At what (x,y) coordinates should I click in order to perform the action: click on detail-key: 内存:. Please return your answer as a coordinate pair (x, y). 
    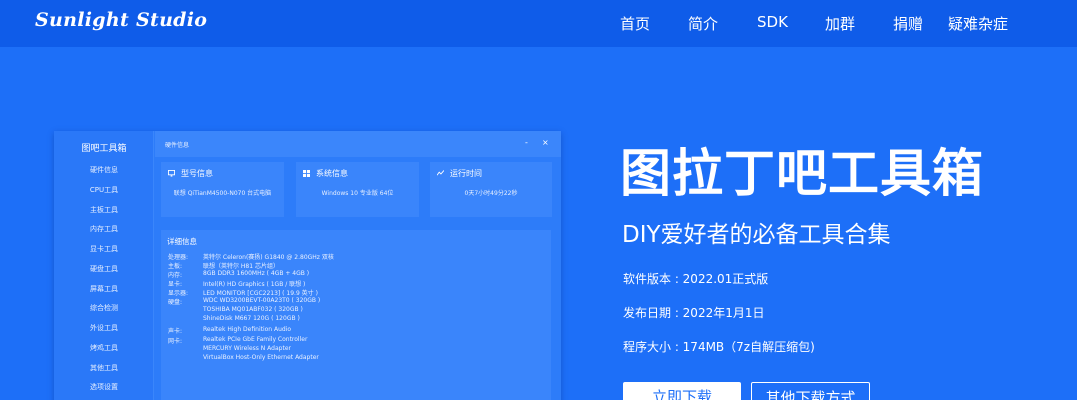
    Looking at the image, I should click on (175, 275).